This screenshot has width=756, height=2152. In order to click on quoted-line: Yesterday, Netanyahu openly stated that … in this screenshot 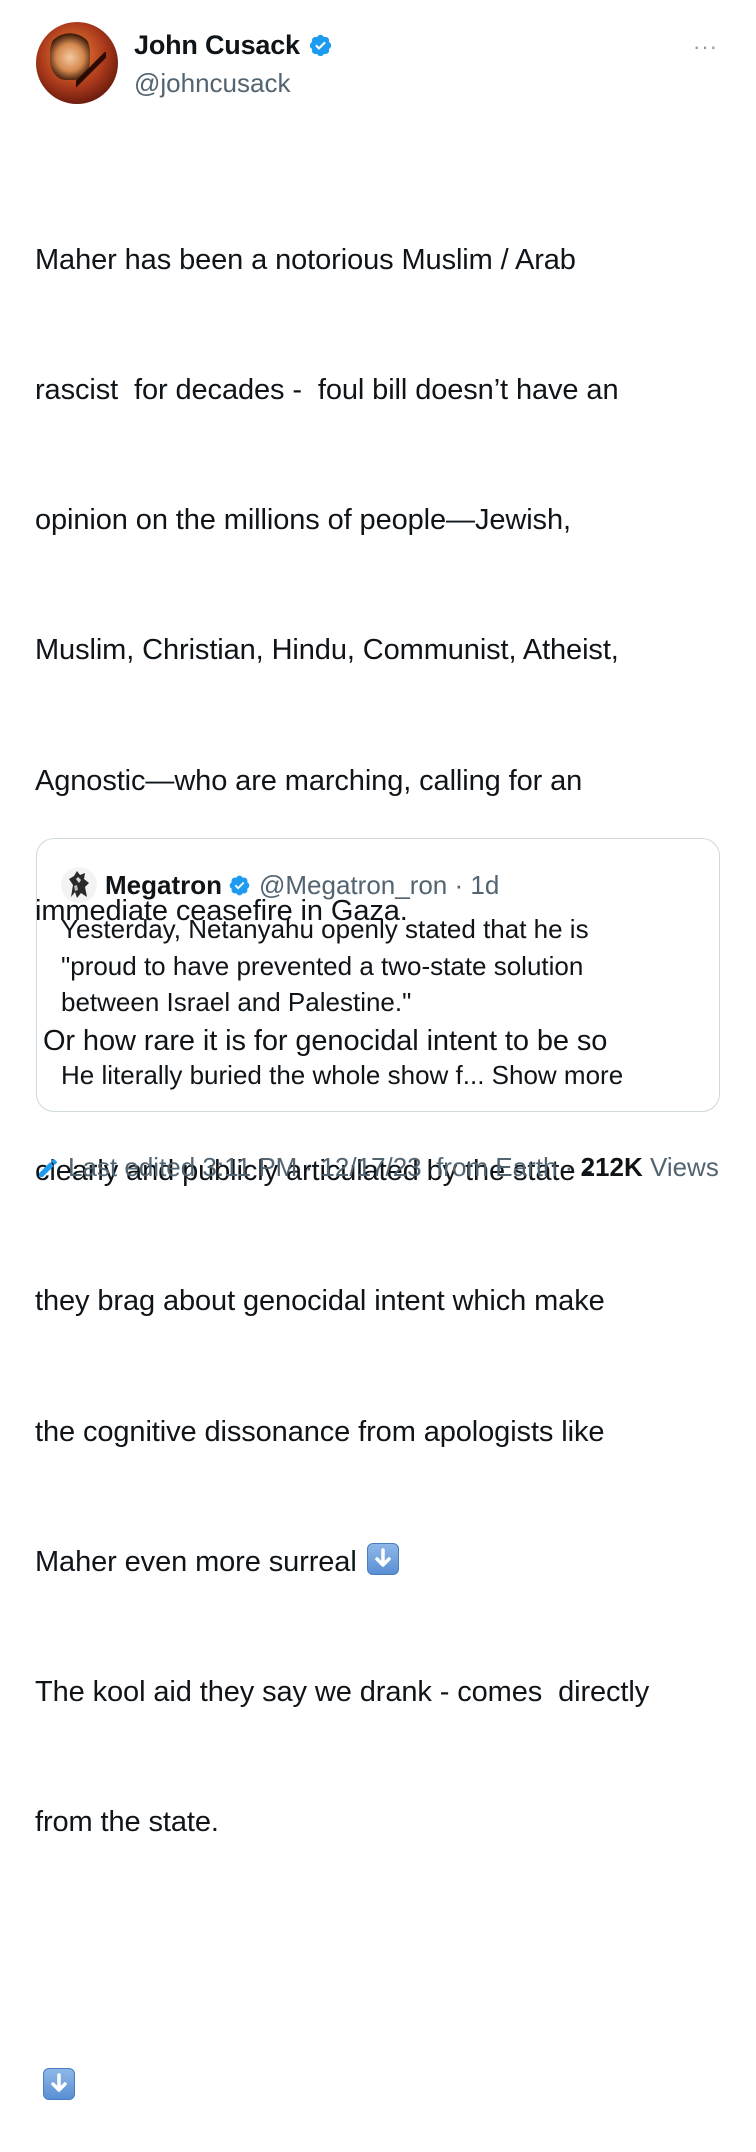, I will do `click(325, 929)`.